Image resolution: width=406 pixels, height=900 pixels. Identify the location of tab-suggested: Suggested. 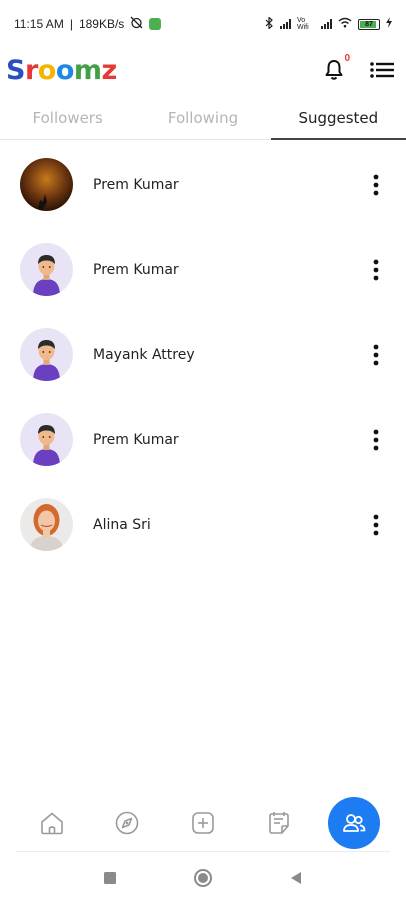
(338, 118).